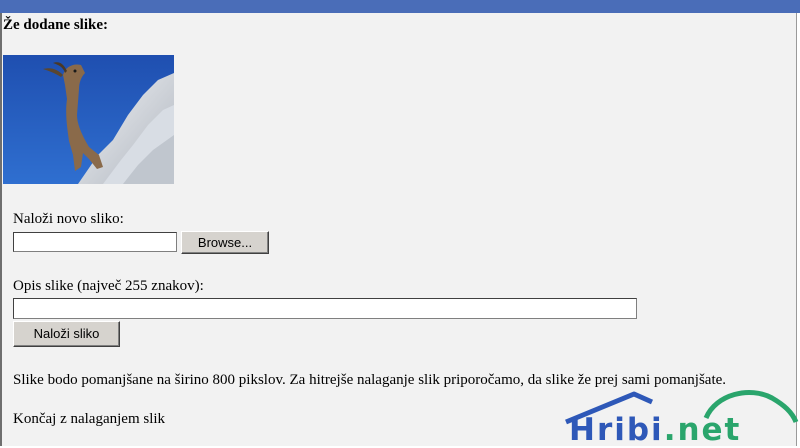 Image resolution: width=800 pixels, height=448 pixels. Describe the element at coordinates (56, 25) in the screenshot. I see `page-heading: Že dodane slike:` at that location.